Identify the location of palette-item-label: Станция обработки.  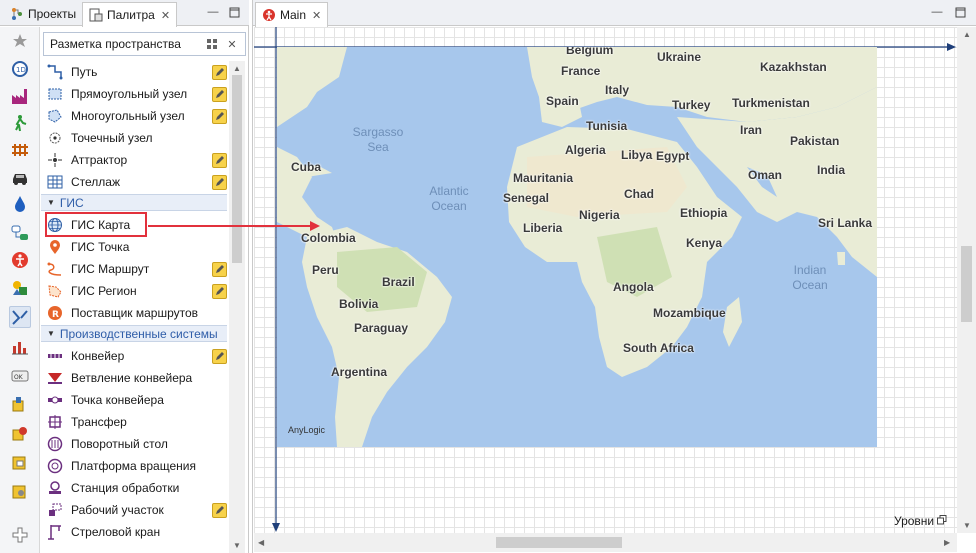
(125, 488).